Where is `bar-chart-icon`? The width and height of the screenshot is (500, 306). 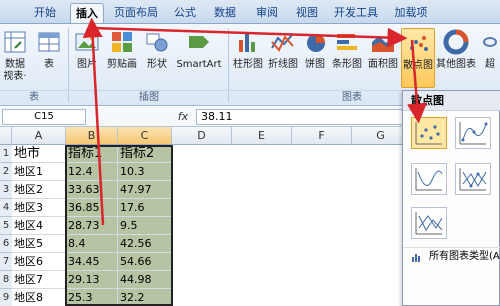 bar-chart-icon is located at coordinates (347, 42).